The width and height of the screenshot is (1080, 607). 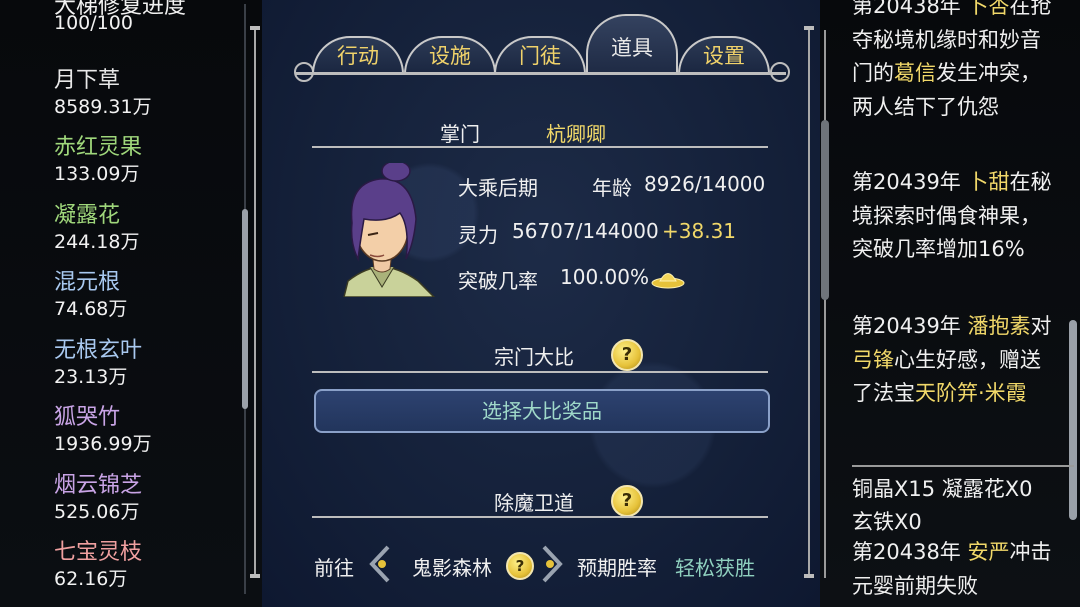 What do you see at coordinates (98, 147) in the screenshot?
I see `resource-name: 赤红灵果` at bounding box center [98, 147].